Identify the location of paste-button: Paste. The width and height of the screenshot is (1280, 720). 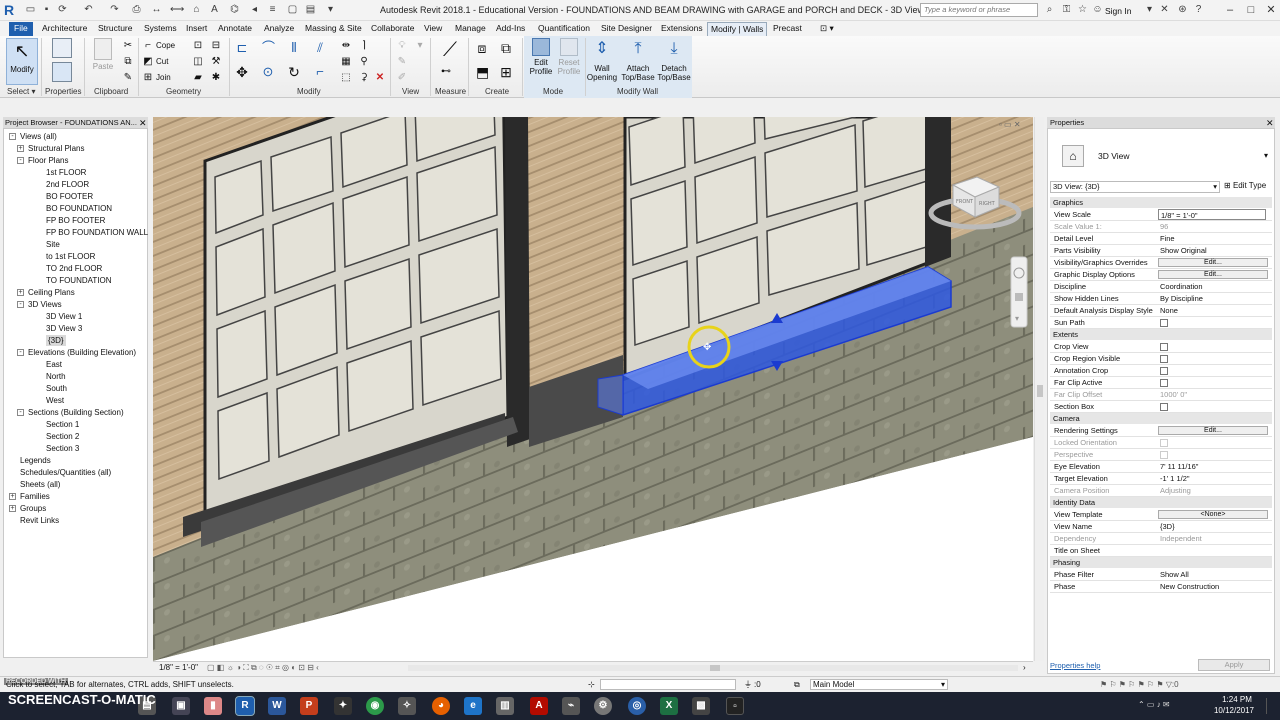
(103, 54).